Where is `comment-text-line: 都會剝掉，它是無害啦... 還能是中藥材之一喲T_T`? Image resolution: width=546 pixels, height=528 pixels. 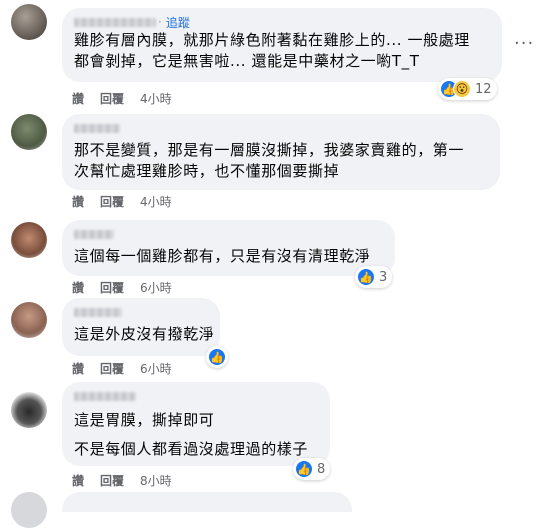
comment-text-line: 都會剝掉，它是無害啦... 還能是中藥材之一喲T_T is located at coordinates (247, 61).